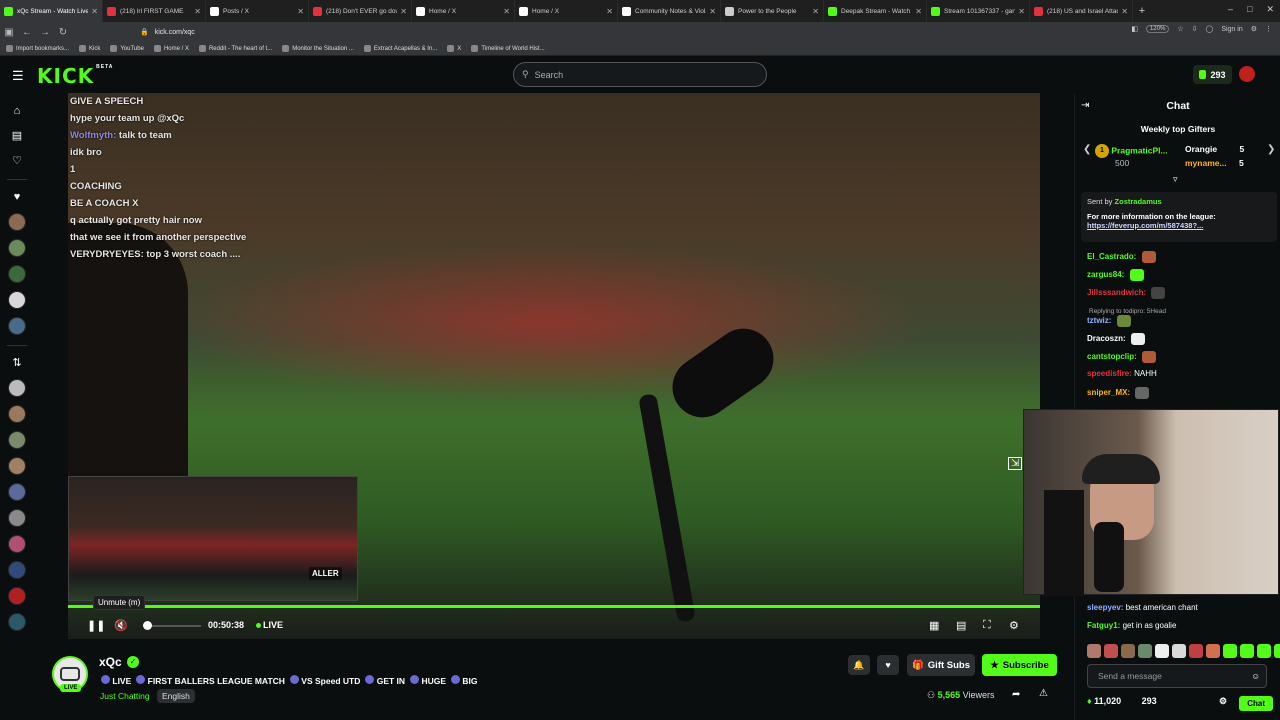  I want to click on back-icon: ←, so click(27, 32).